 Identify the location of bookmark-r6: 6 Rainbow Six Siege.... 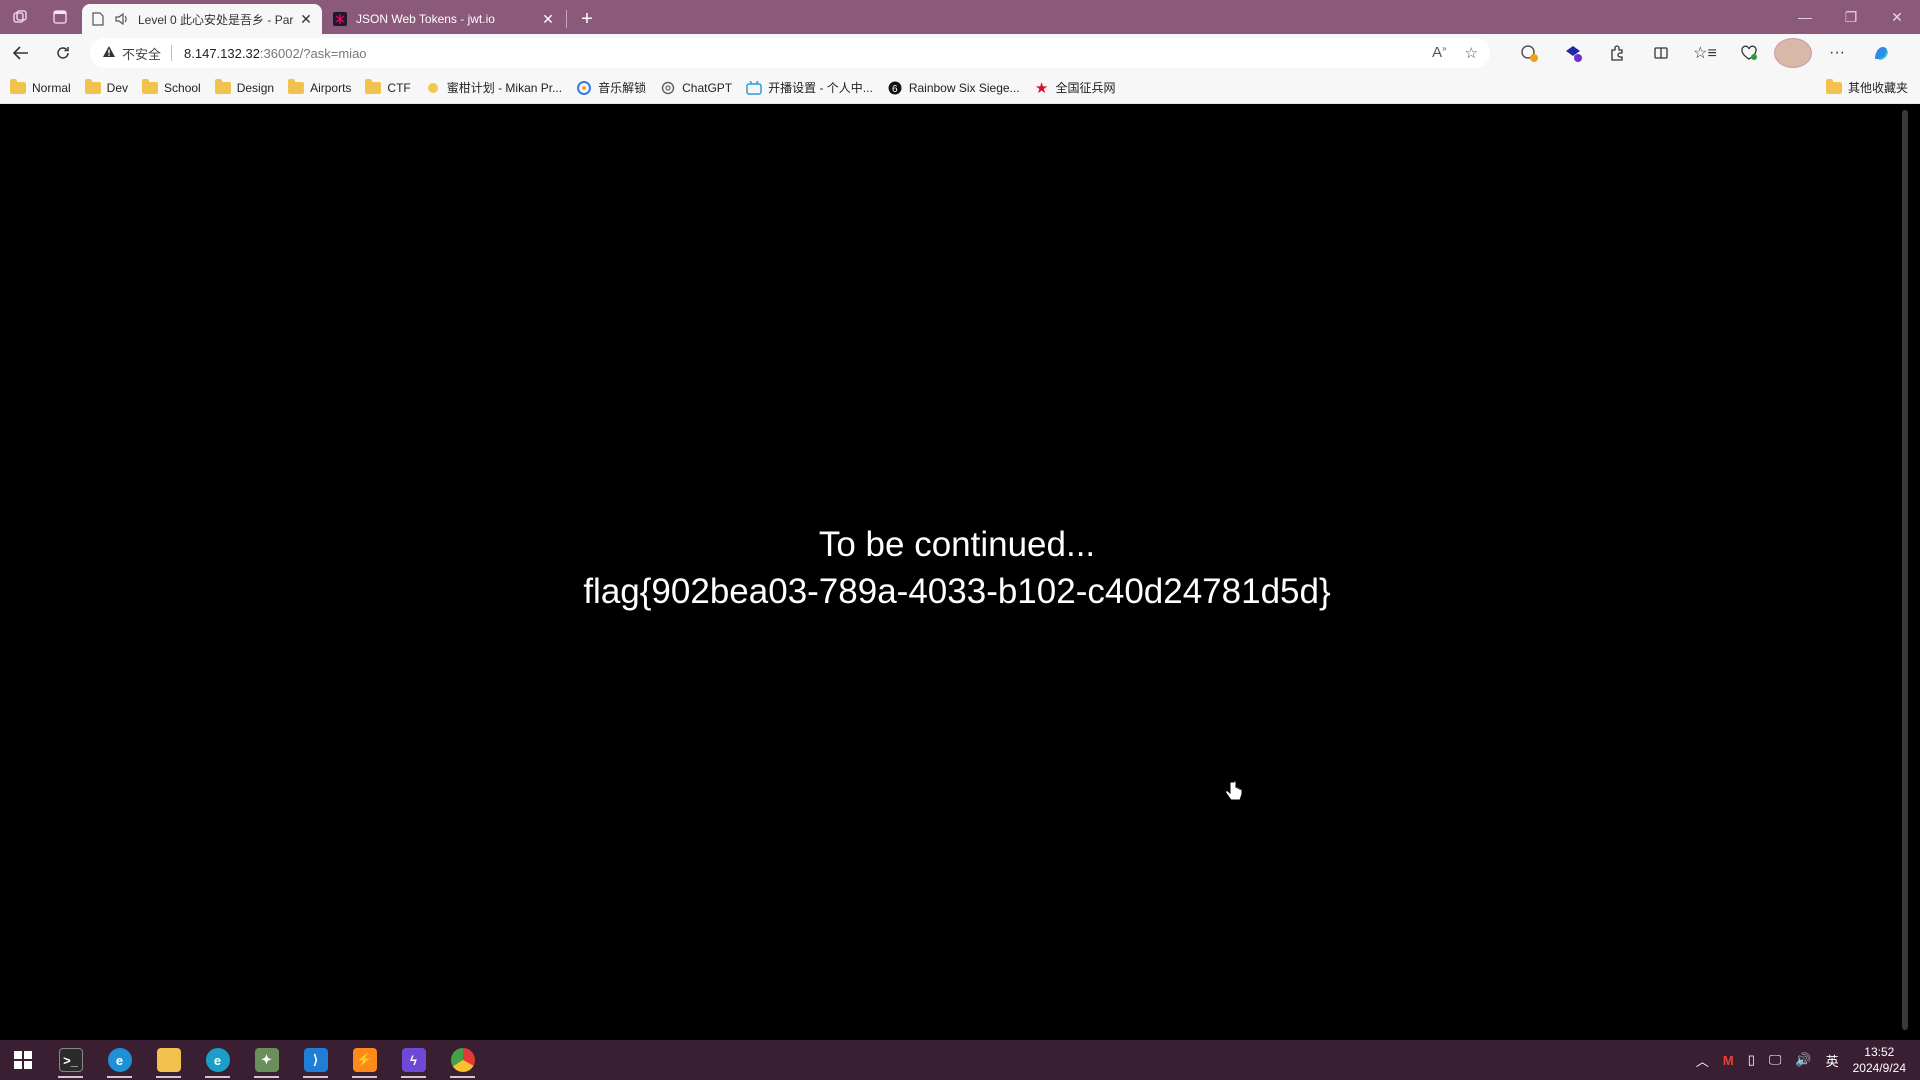
(953, 88).